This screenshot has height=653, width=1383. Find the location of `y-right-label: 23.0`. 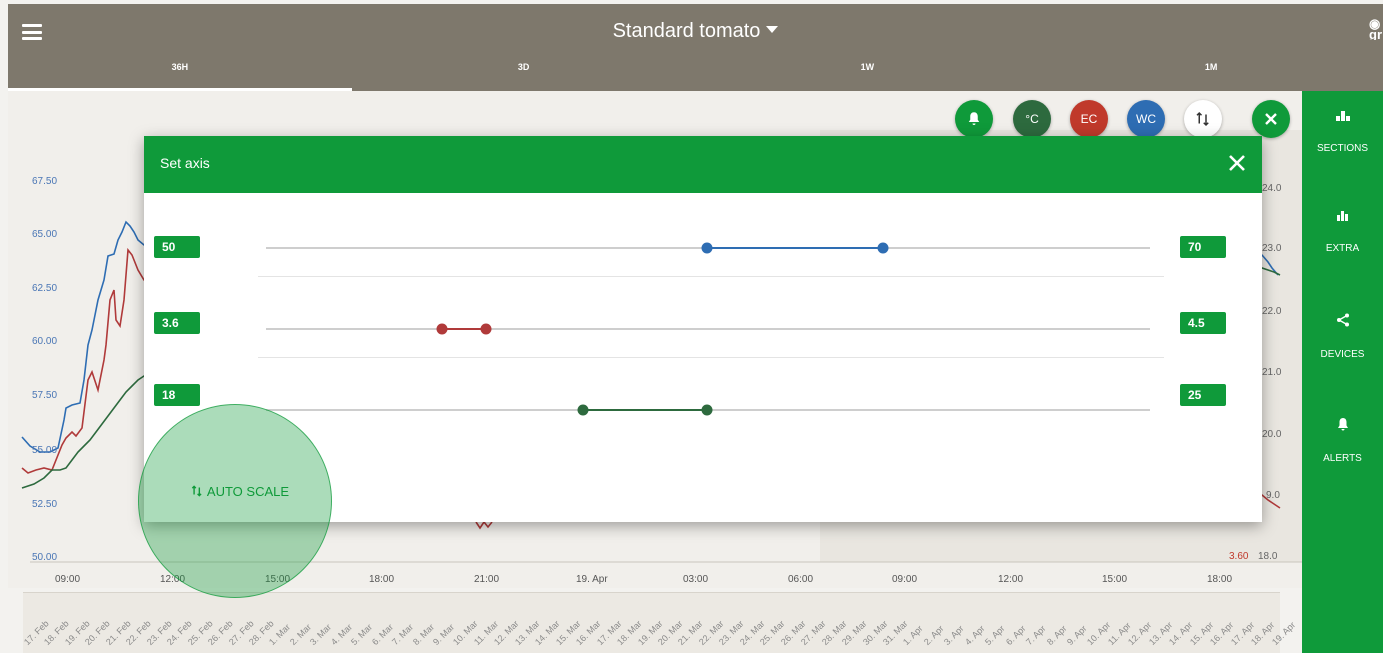

y-right-label: 23.0 is located at coordinates (1272, 248).